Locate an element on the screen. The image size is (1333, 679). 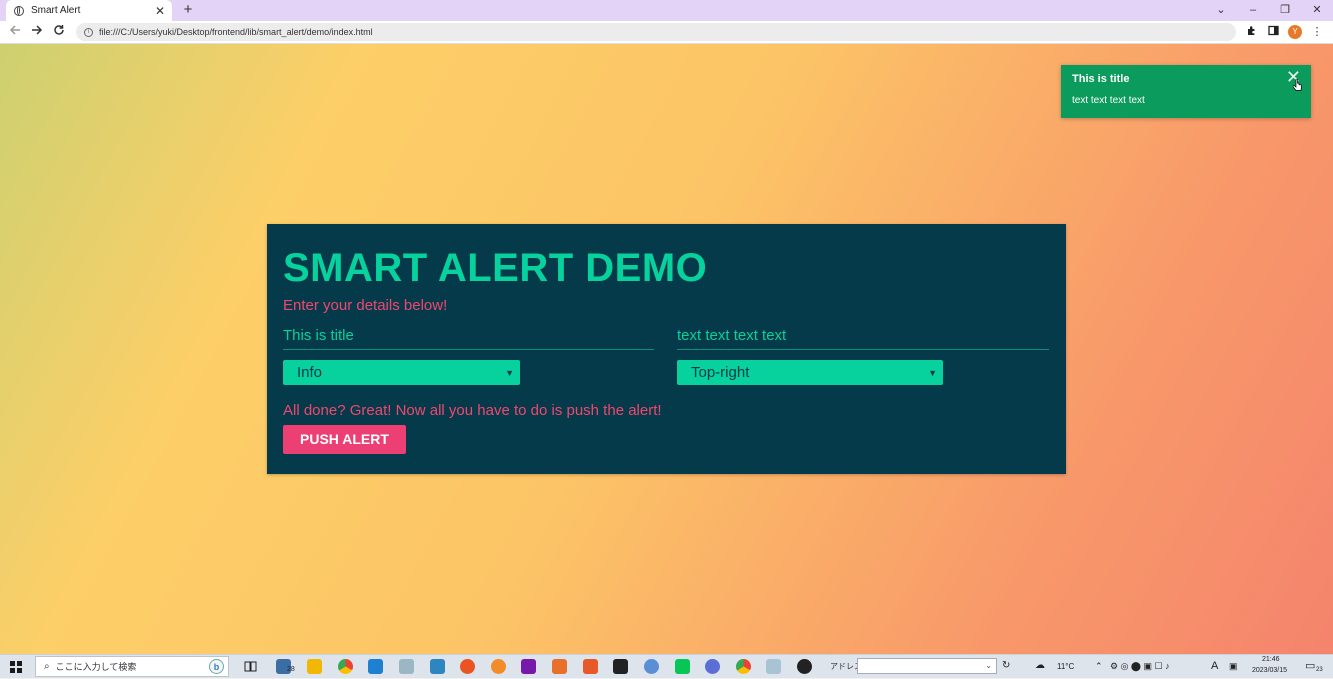
extensions-icon is located at coordinates (1251, 32).